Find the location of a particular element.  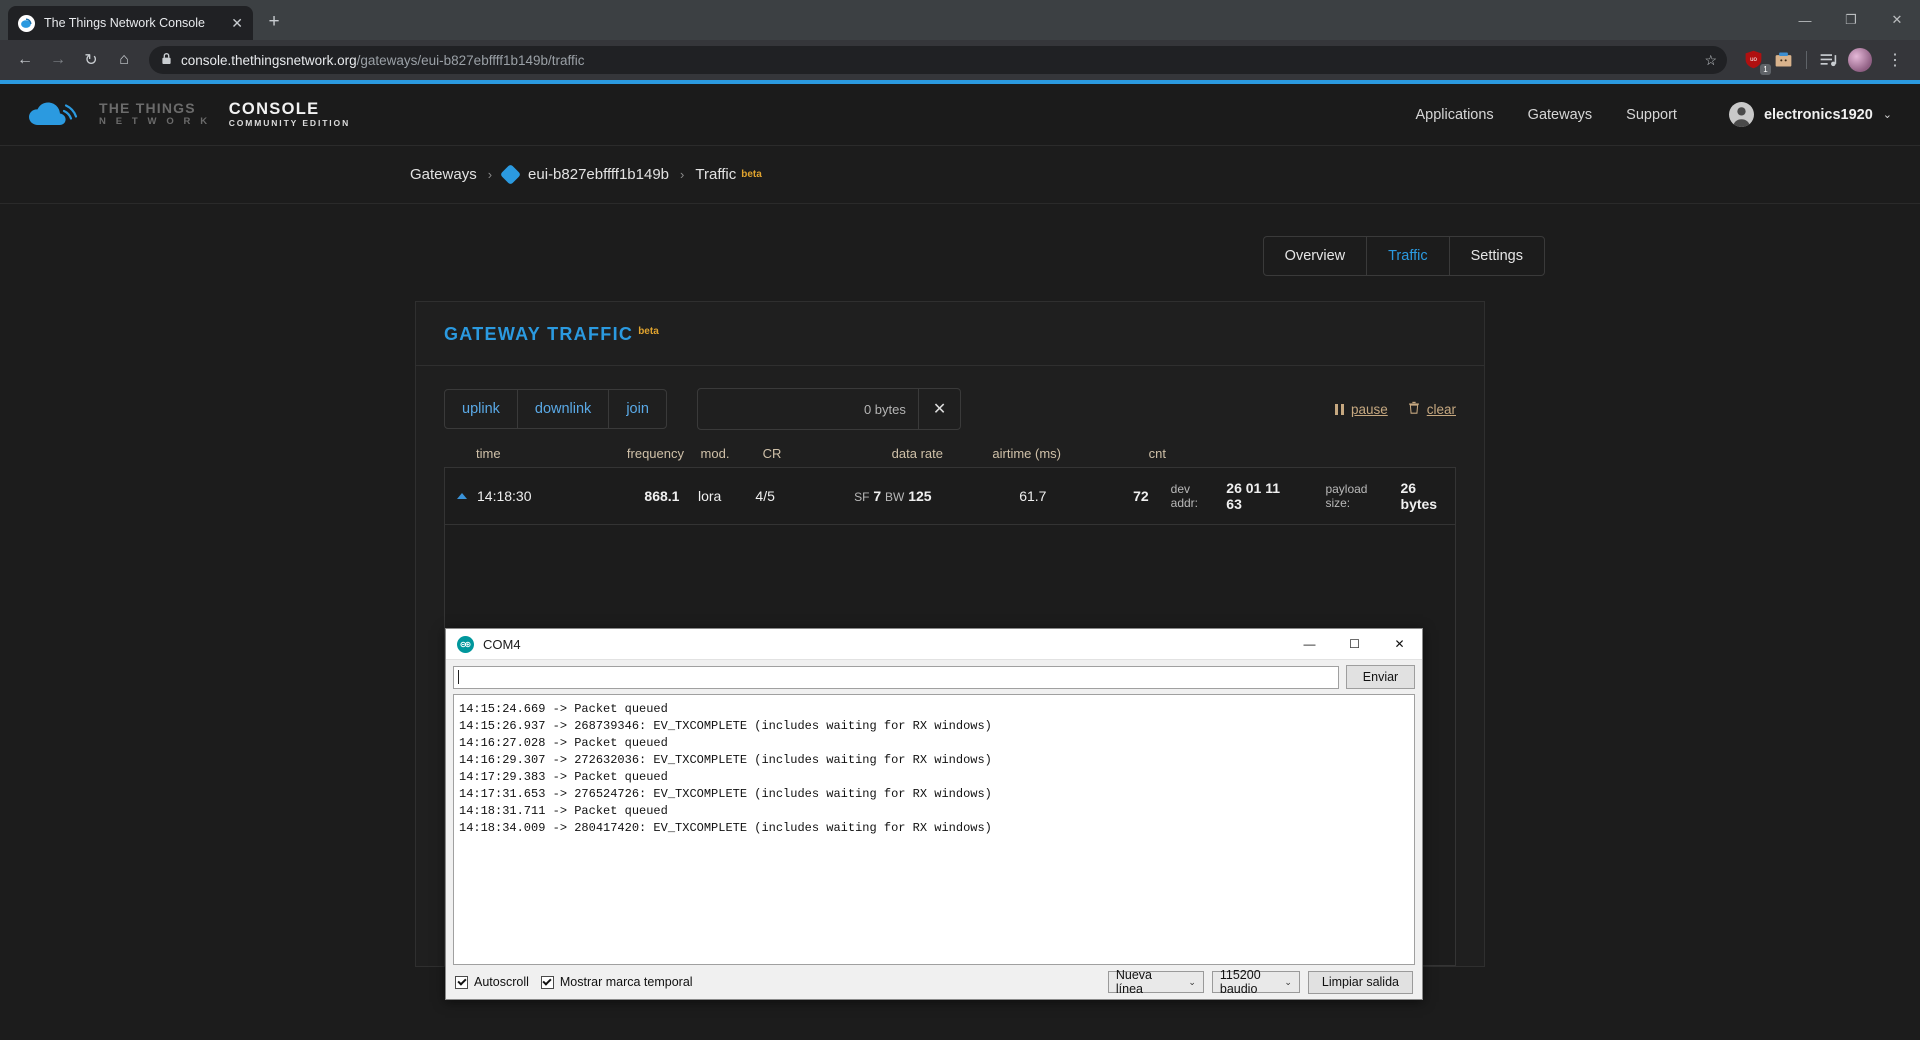

traffic-search: 0 bytes ✕ is located at coordinates (829, 409).